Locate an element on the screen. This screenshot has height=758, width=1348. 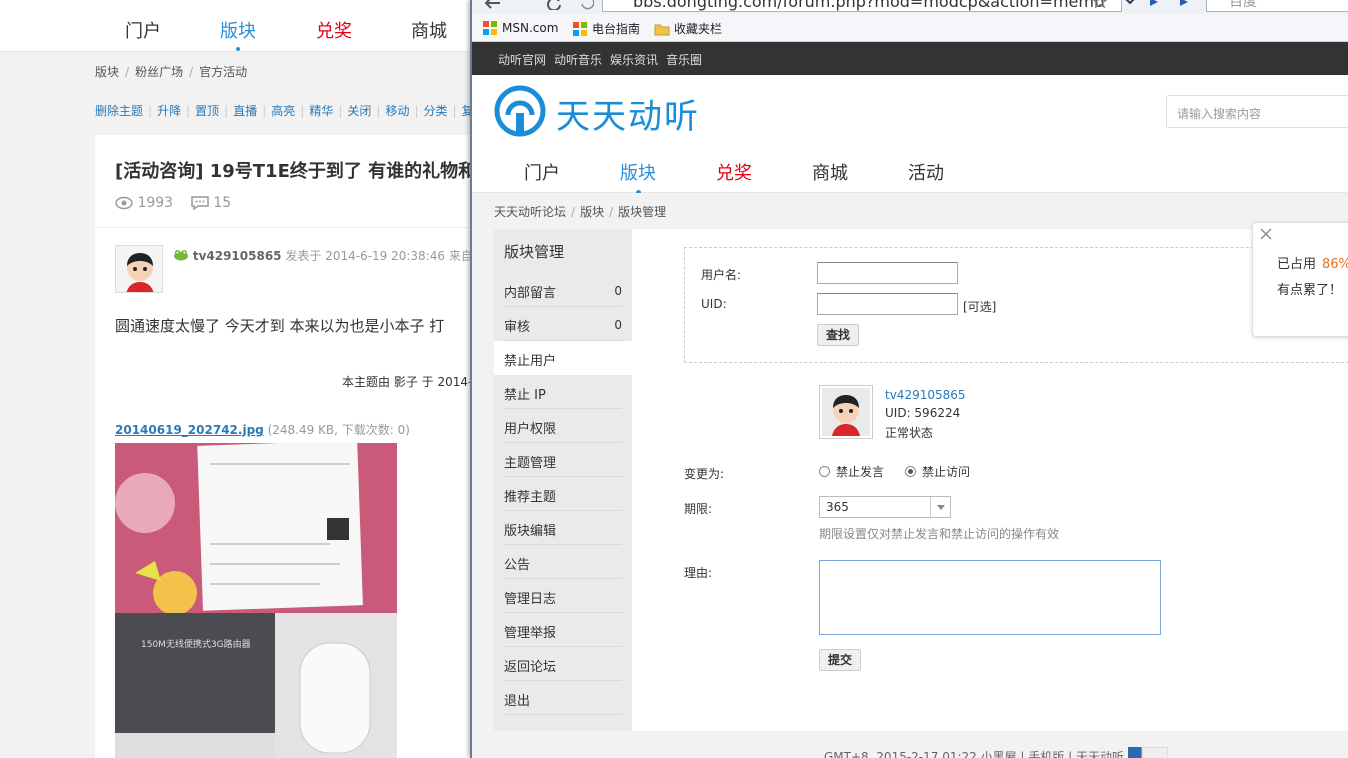
reason-textarea is located at coordinates (990, 597).